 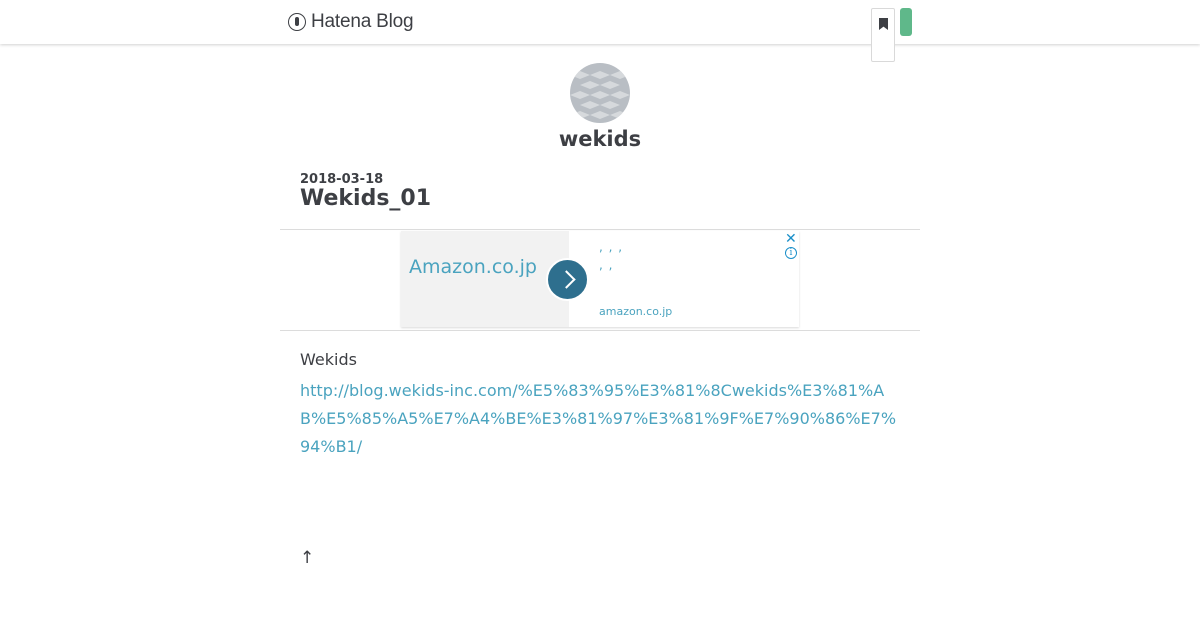 I want to click on ad-brand-text: Amazon.co.jp, so click(x=473, y=267).